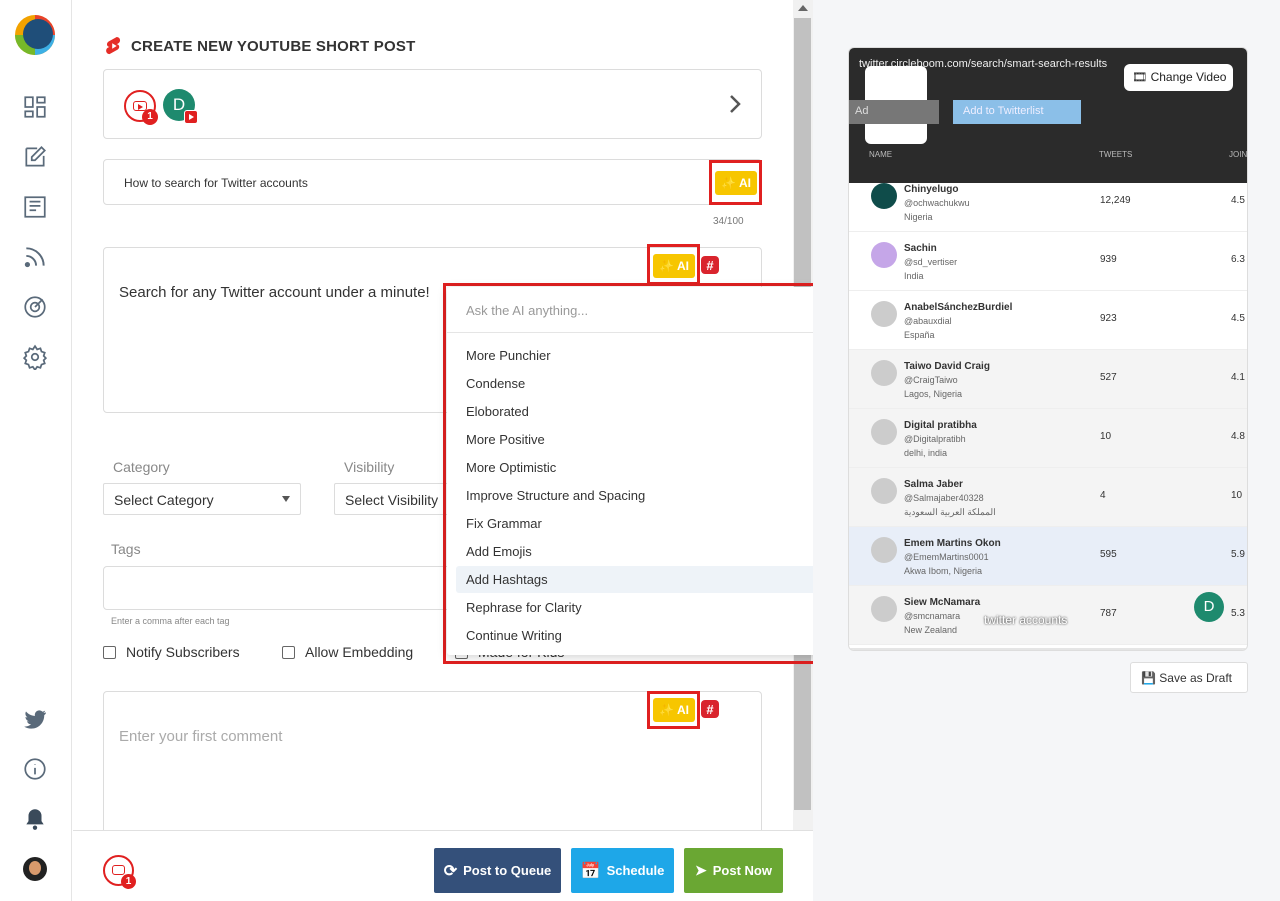 Image resolution: width=1280 pixels, height=901 pixels. What do you see at coordinates (919, 335) in the screenshot?
I see `preview-row-location: España` at bounding box center [919, 335].